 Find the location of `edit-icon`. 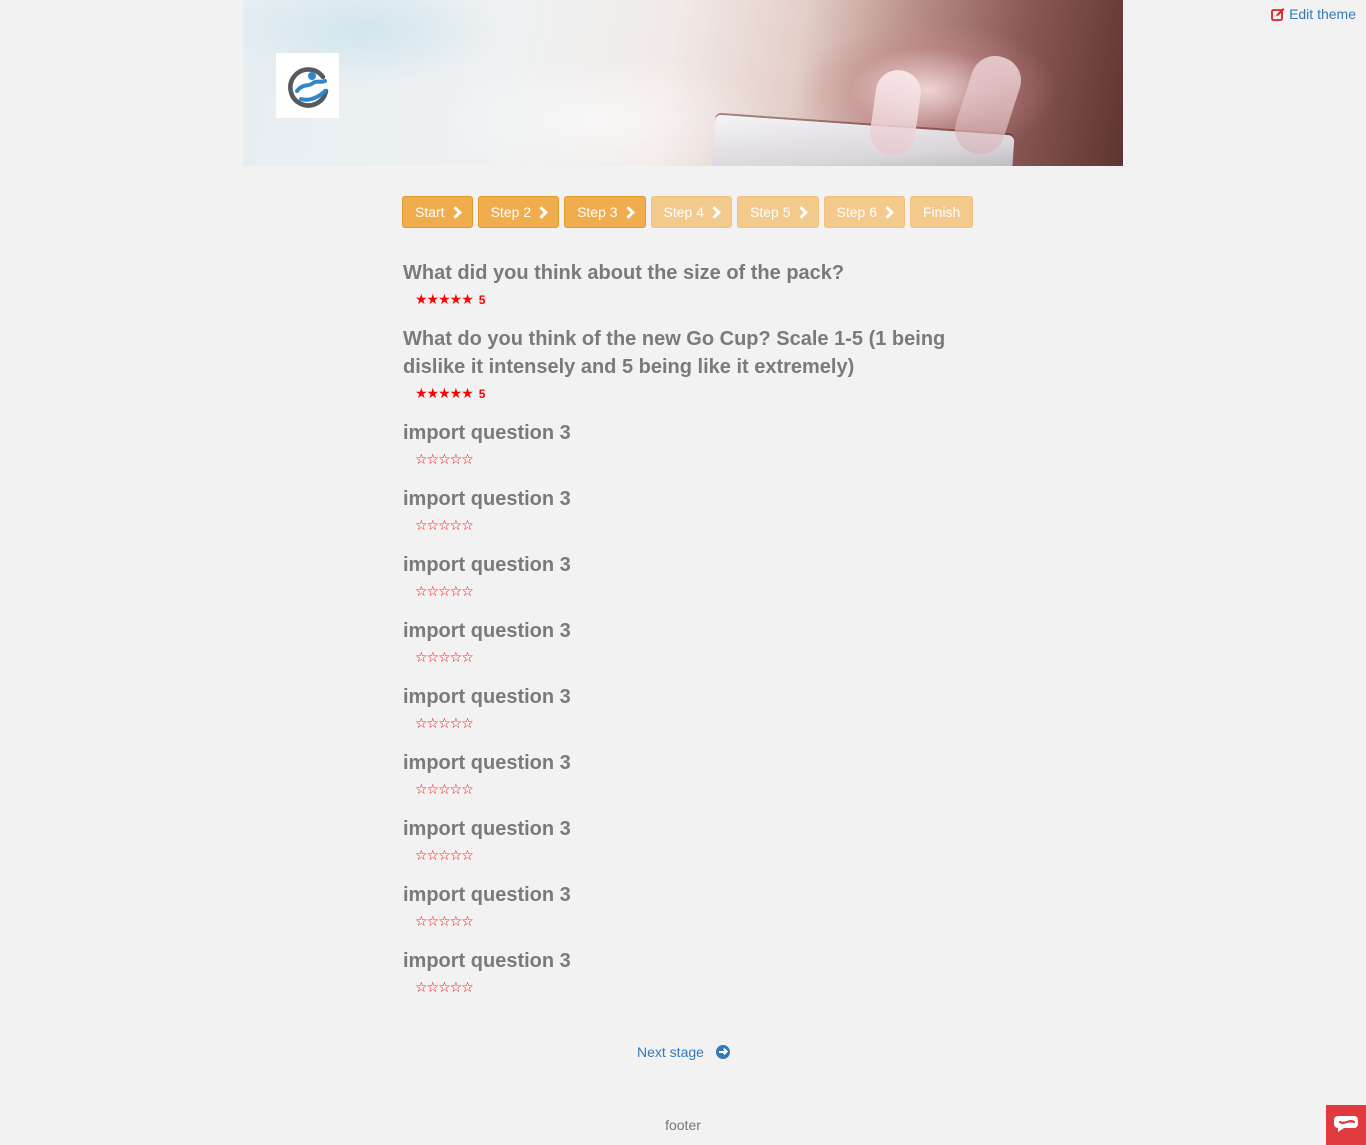

edit-icon is located at coordinates (1278, 14).